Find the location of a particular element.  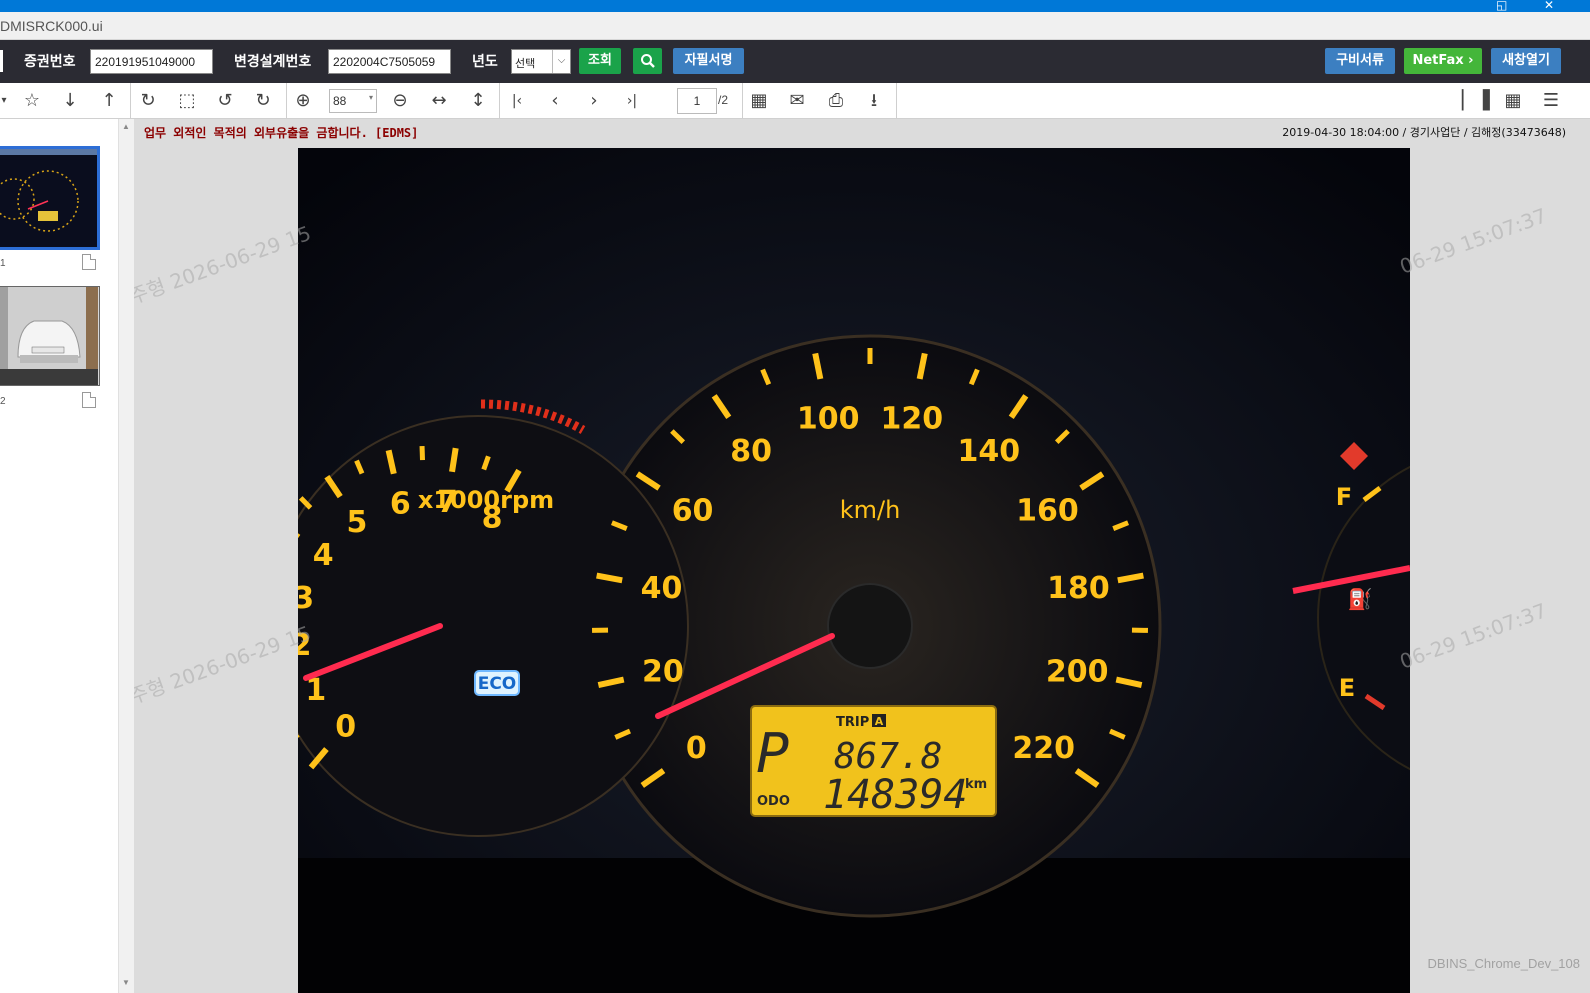

year-label: 년도 is located at coordinates (485, 62).